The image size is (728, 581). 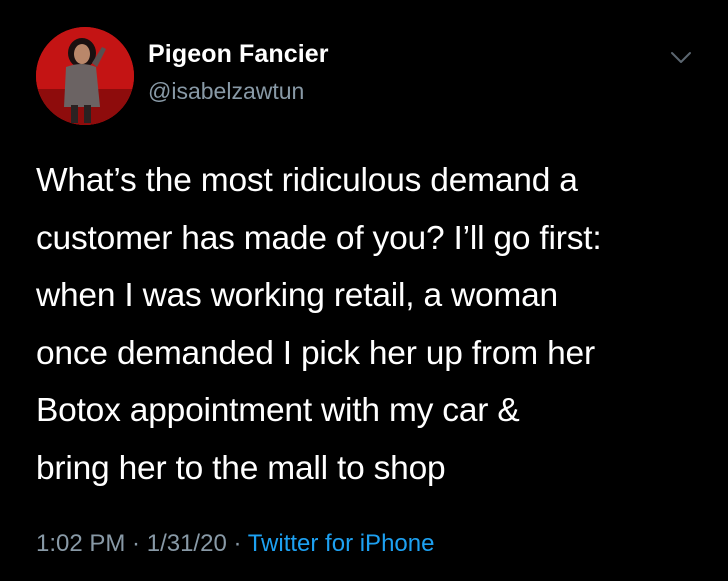 What do you see at coordinates (226, 91) in the screenshot?
I see `user-handle: @isabelzawtun` at bounding box center [226, 91].